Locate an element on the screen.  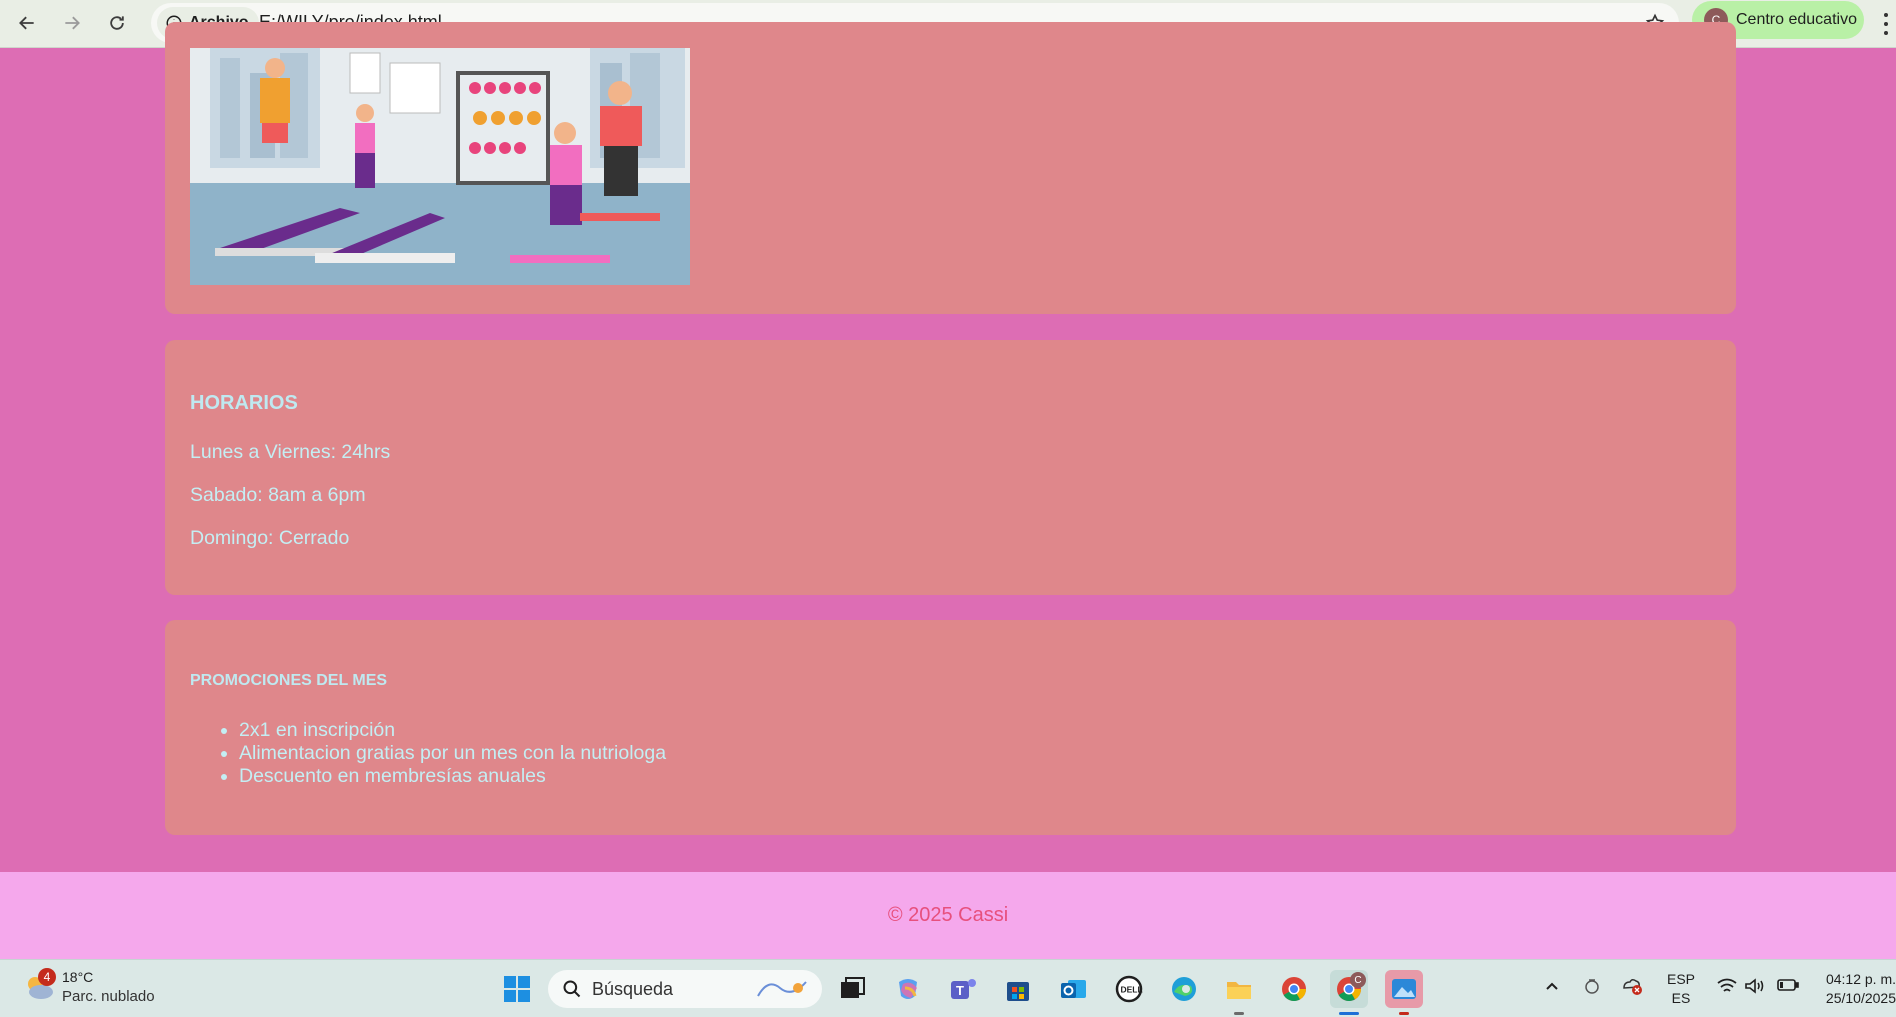
schedule-title: HORARIOS is located at coordinates (244, 403).